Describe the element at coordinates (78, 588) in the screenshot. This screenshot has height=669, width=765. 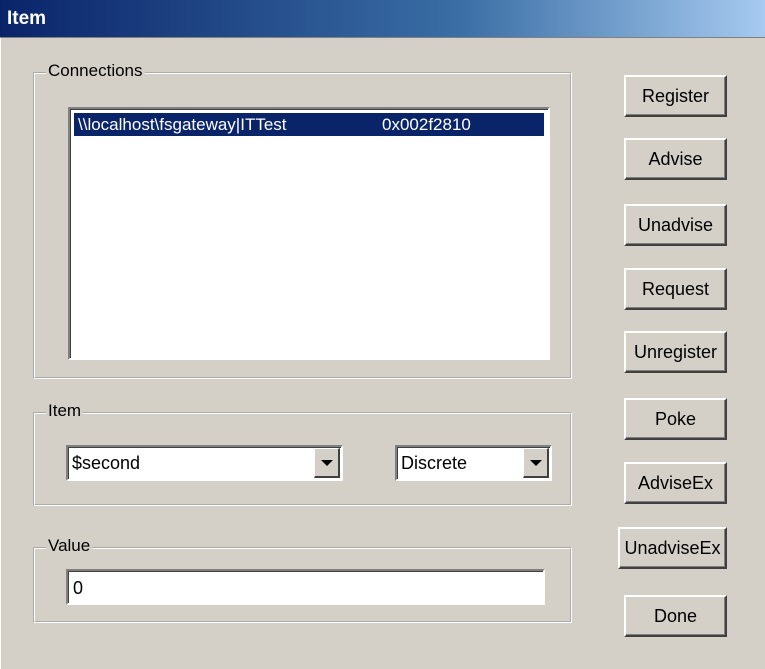
I see `value-text: 0` at that location.